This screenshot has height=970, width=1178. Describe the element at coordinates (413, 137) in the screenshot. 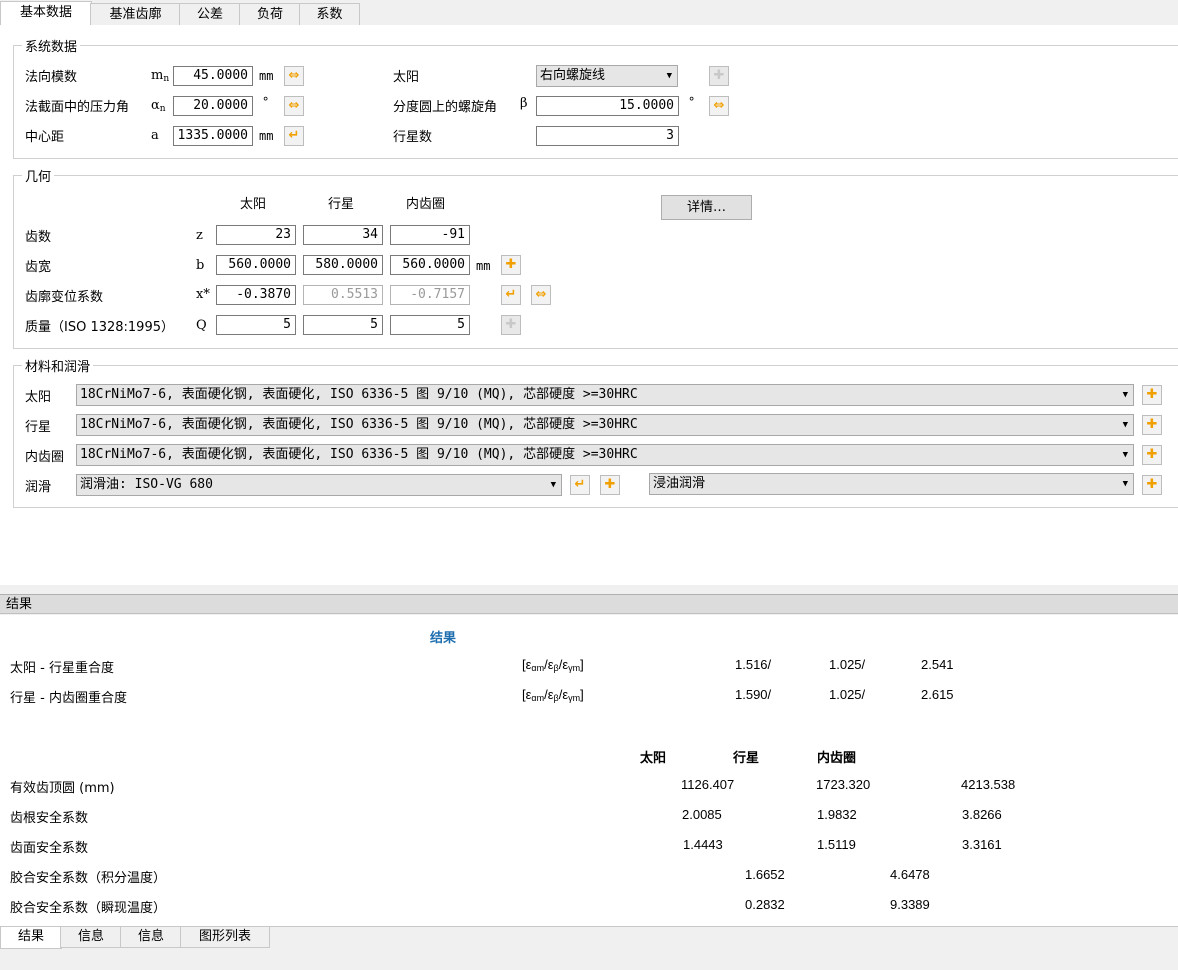

I see `planet-count-label: 行星数` at that location.